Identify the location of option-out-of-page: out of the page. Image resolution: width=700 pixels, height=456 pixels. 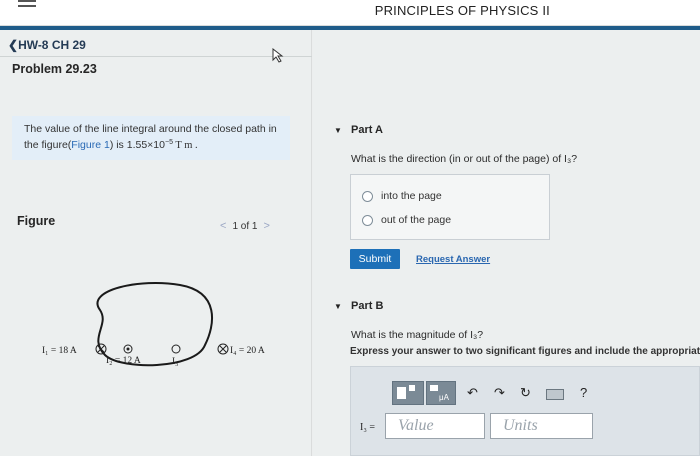
(406, 220).